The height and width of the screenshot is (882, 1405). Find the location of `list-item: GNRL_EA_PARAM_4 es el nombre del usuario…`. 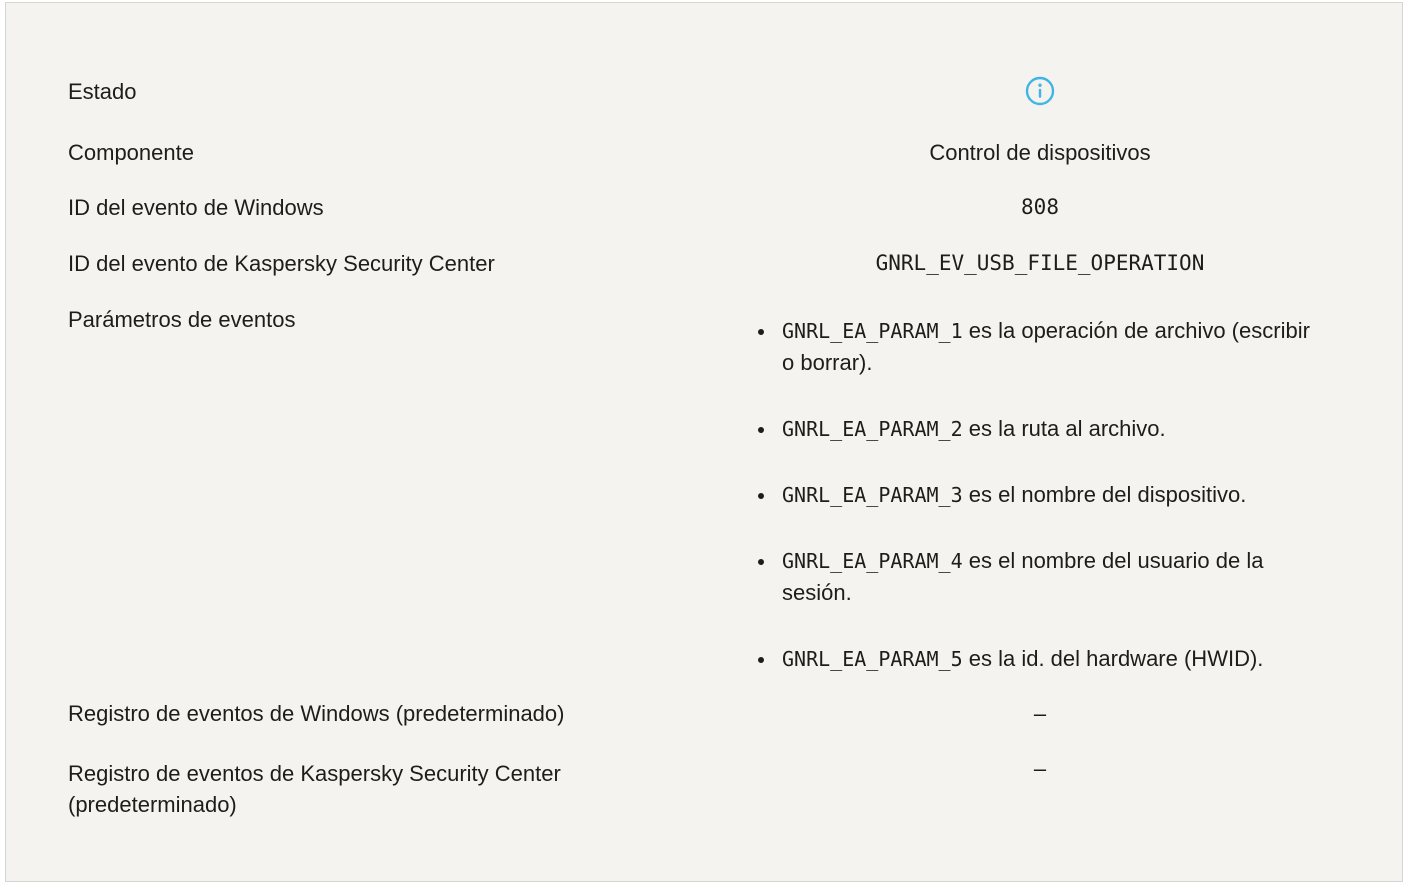

list-item: GNRL_EA_PARAM_4 es el nombre del usuario… is located at coordinates (1034, 577).